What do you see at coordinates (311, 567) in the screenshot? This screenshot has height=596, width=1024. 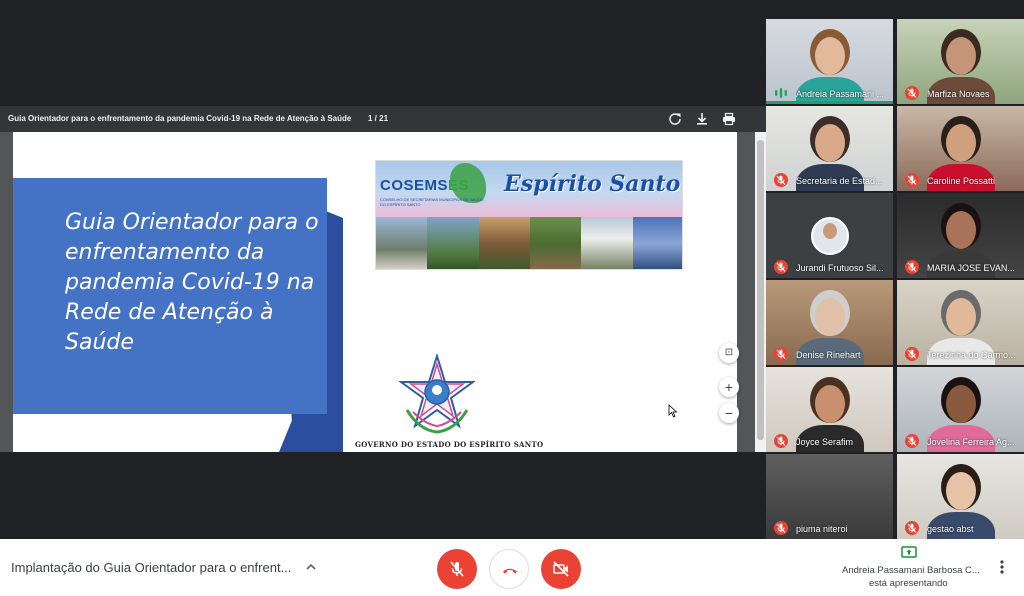 I see `chevron-up-icon` at bounding box center [311, 567].